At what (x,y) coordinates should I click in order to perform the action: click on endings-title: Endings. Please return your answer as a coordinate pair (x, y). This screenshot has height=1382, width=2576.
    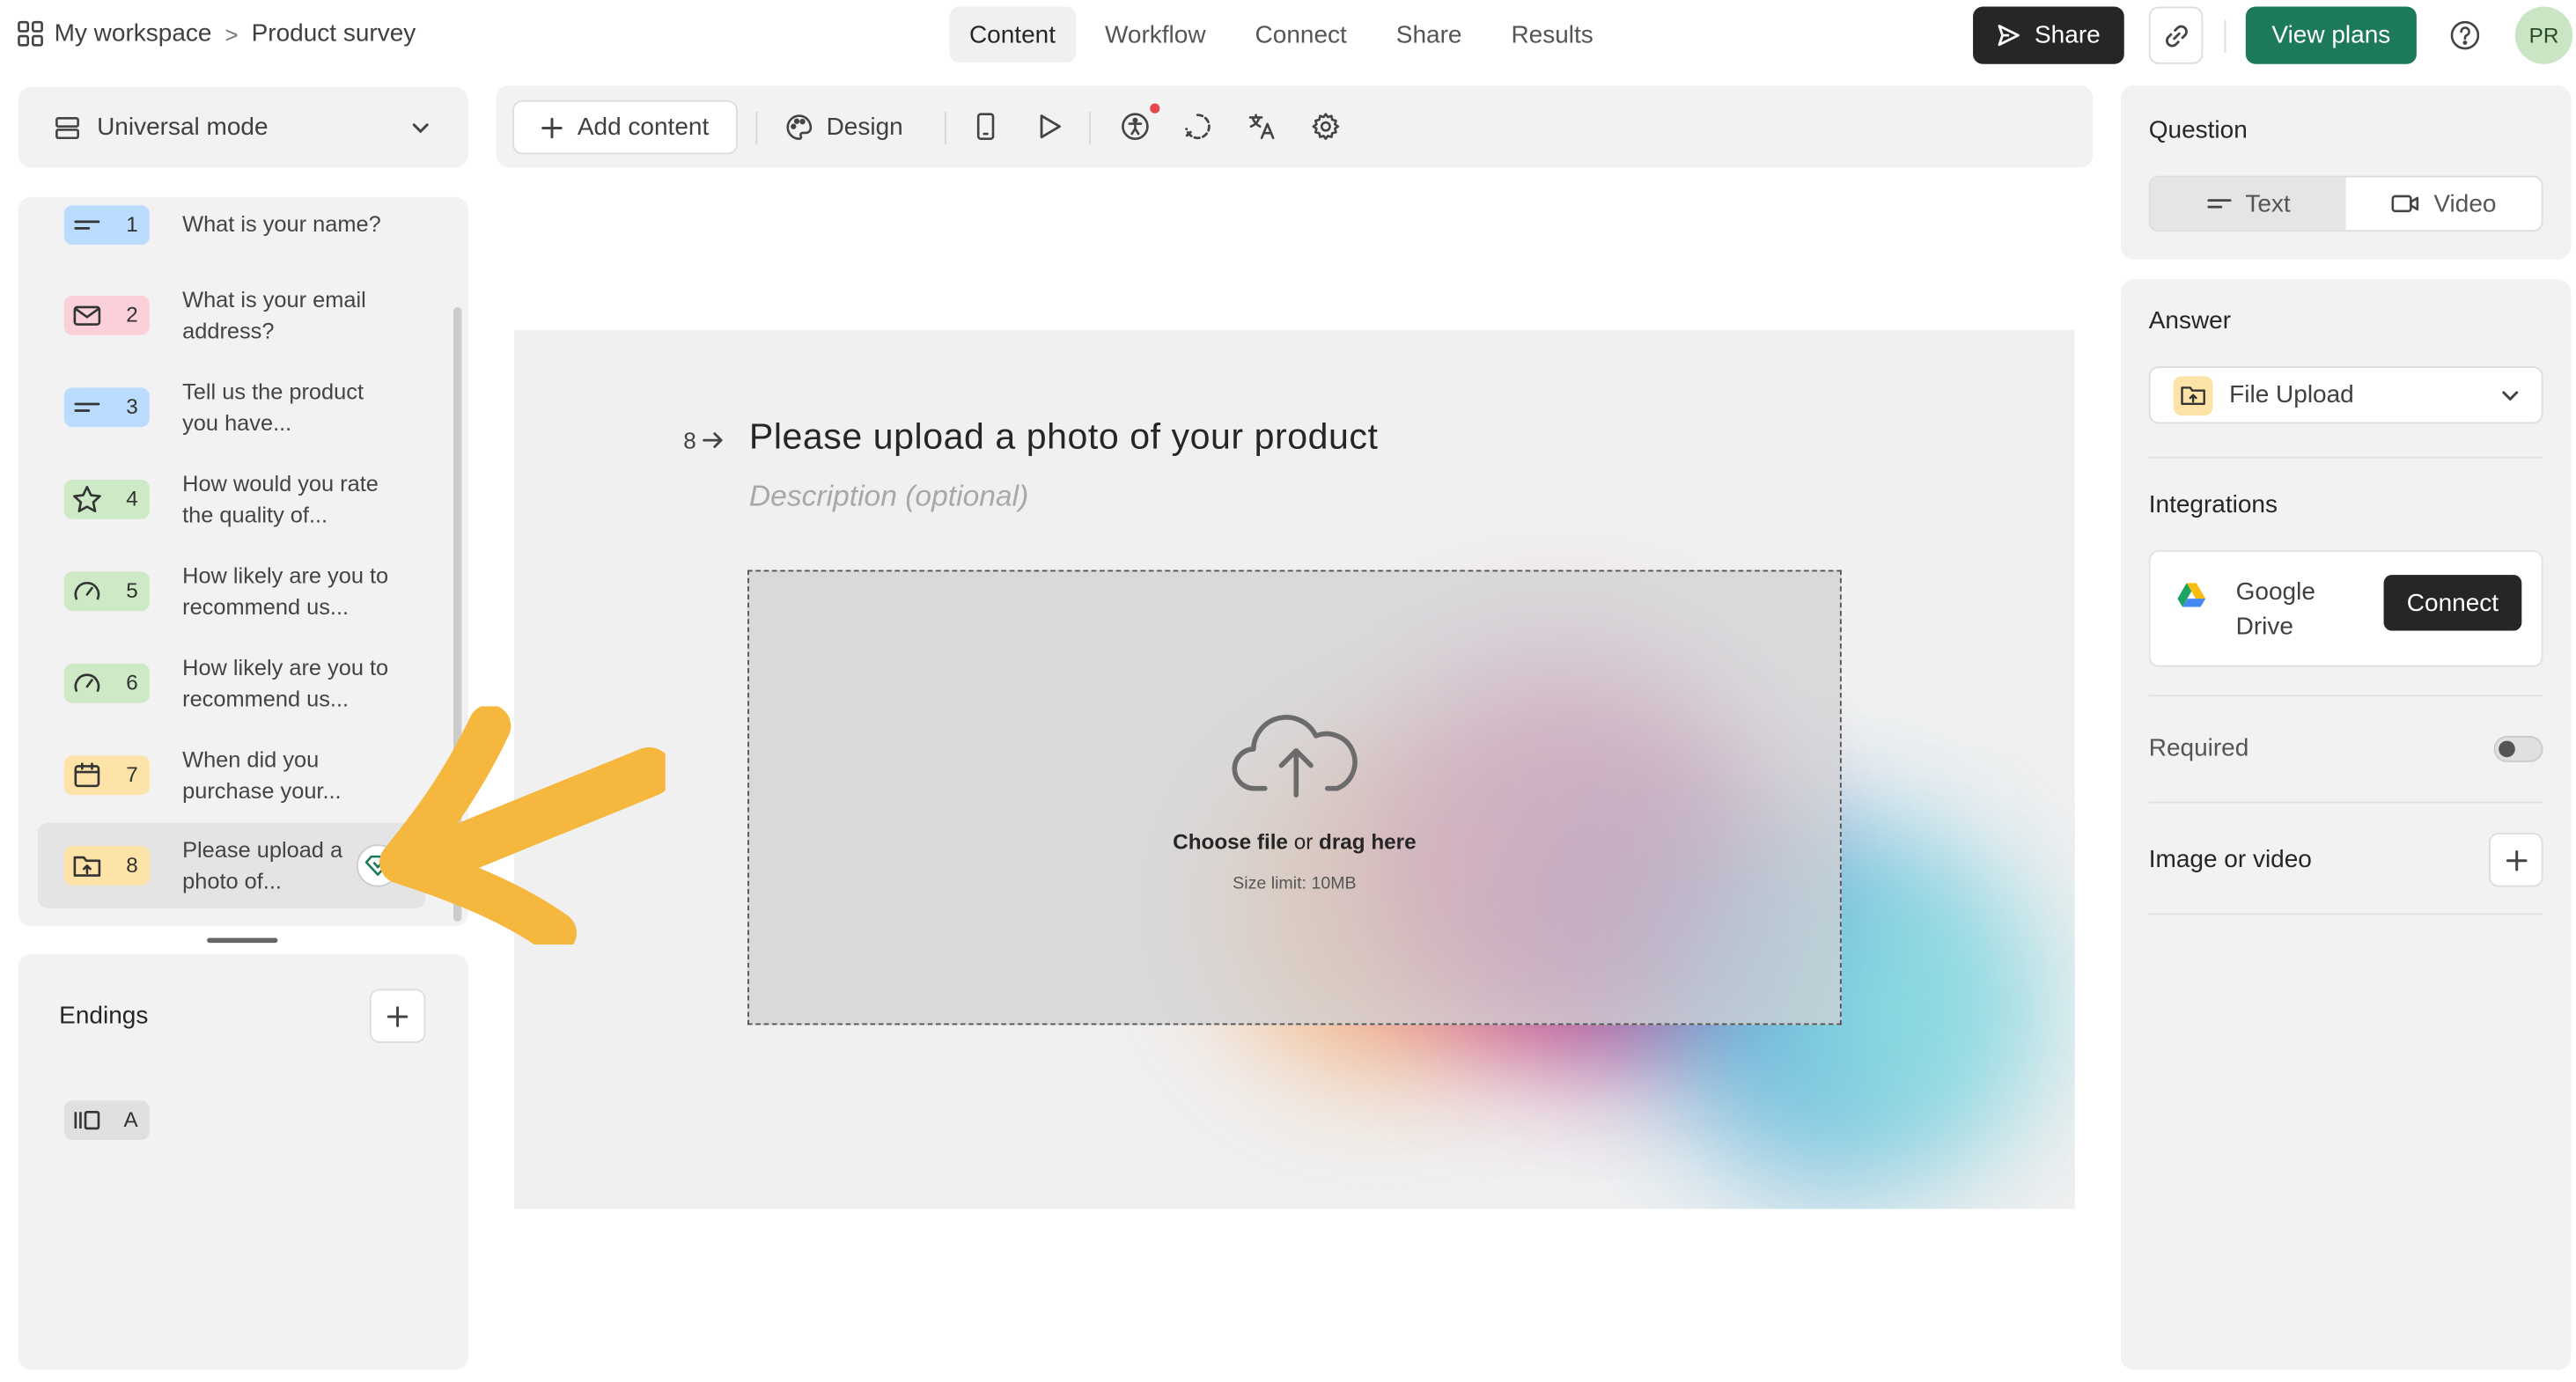
    Looking at the image, I should click on (104, 1016).